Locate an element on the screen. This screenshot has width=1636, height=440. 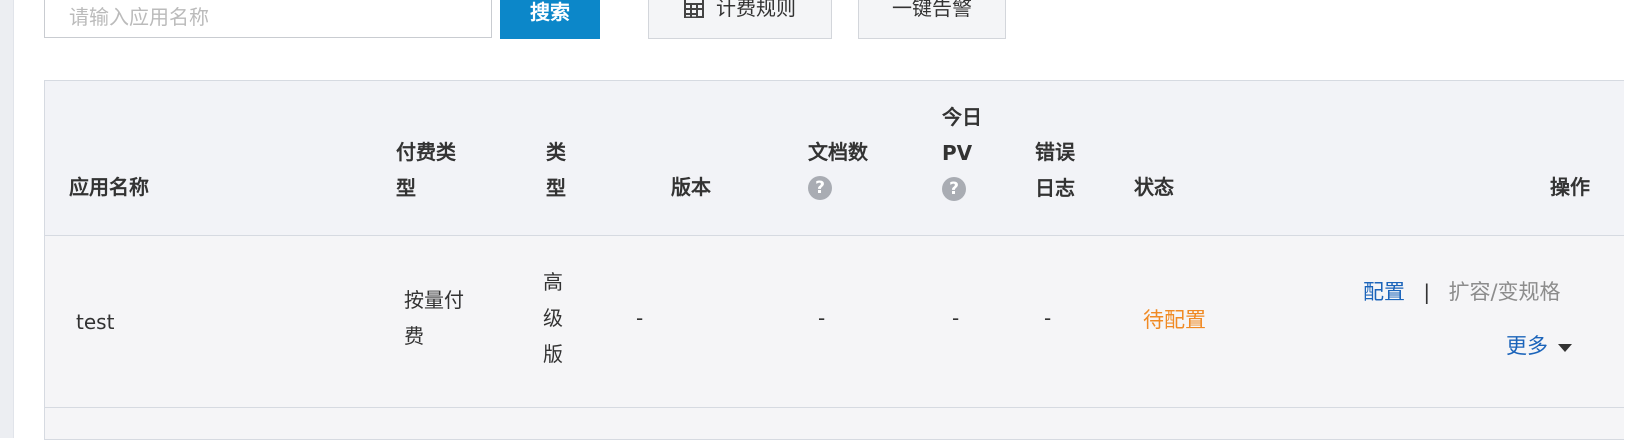
pay-type-line2: 费 is located at coordinates (414, 336).